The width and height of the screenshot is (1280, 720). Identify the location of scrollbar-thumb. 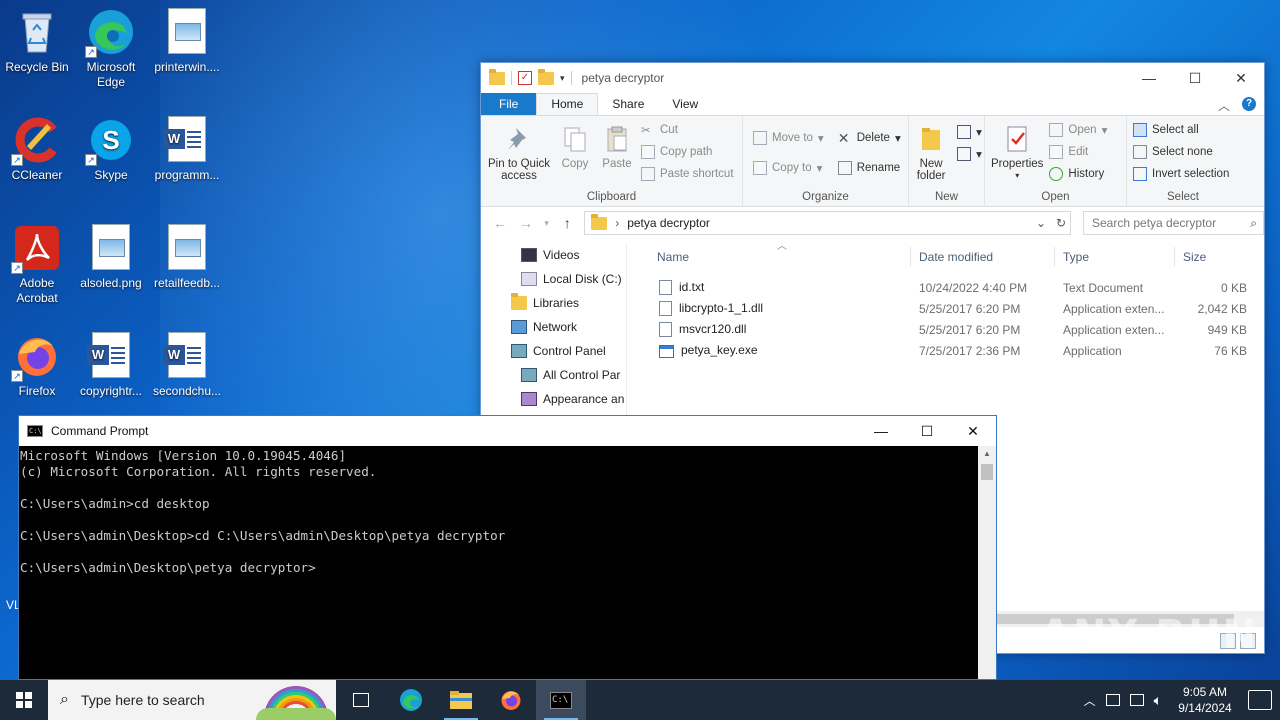
(987, 472).